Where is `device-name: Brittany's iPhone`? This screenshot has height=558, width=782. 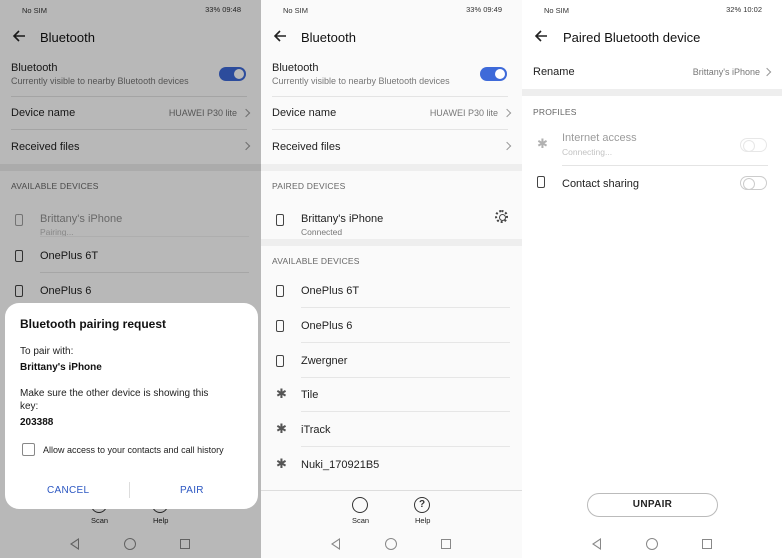
device-name: Brittany's iPhone is located at coordinates (342, 219).